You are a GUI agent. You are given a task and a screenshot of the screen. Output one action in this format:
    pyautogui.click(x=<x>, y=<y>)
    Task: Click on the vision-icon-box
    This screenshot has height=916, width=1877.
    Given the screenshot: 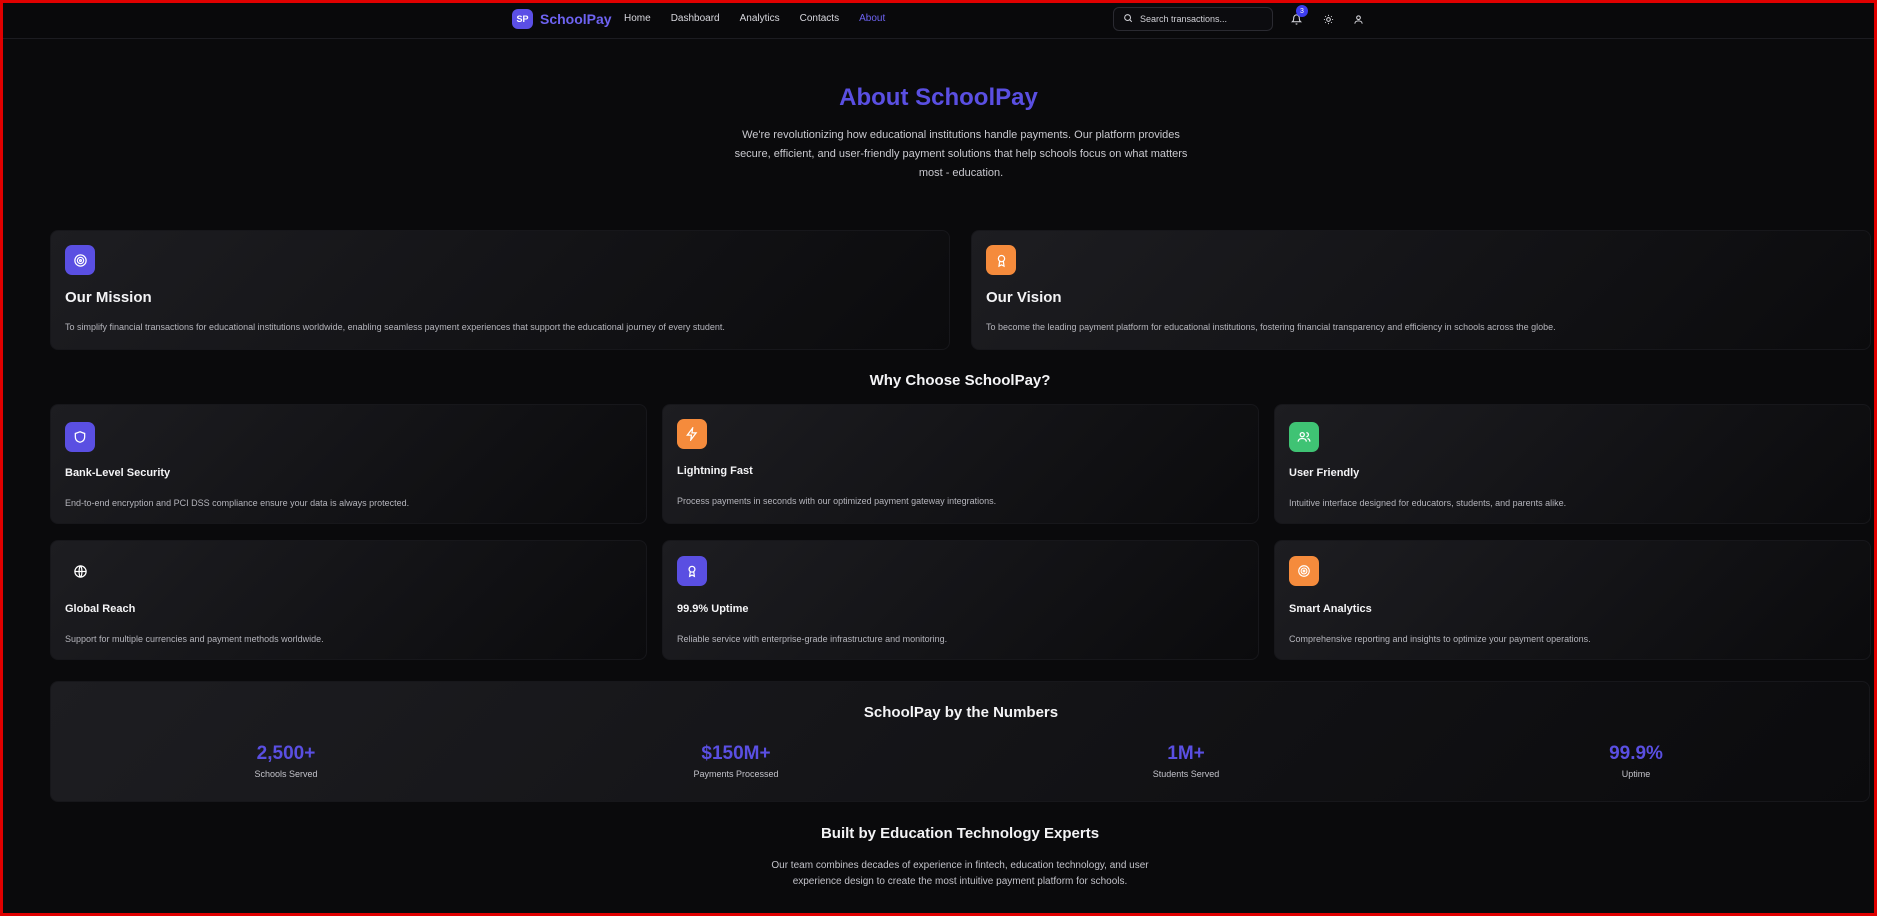 What is the action you would take?
    pyautogui.click(x=1001, y=260)
    